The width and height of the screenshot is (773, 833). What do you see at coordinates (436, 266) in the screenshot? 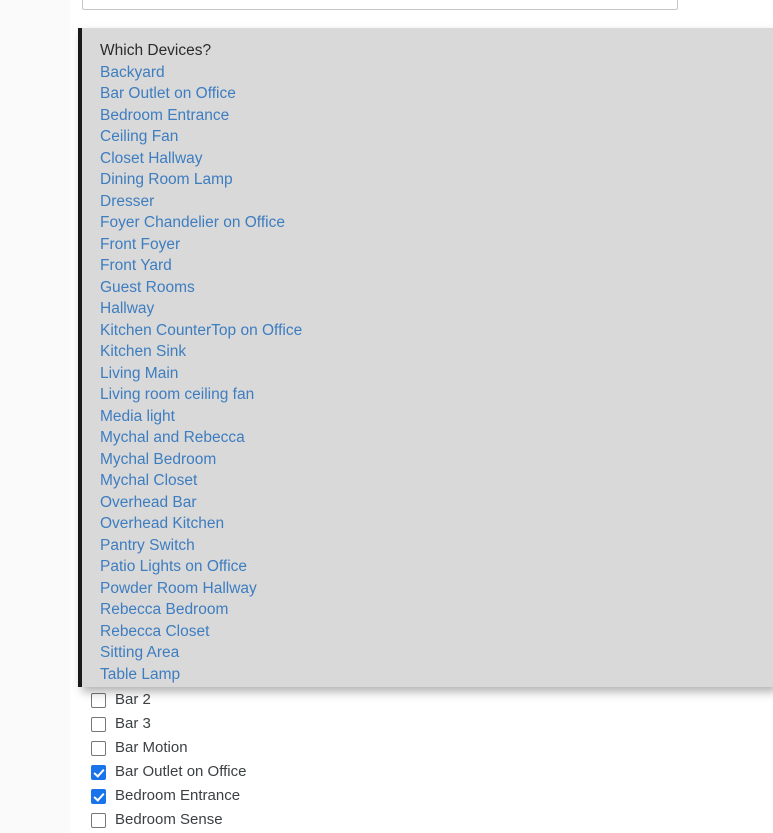
I see `device-link: Front Yard` at bounding box center [436, 266].